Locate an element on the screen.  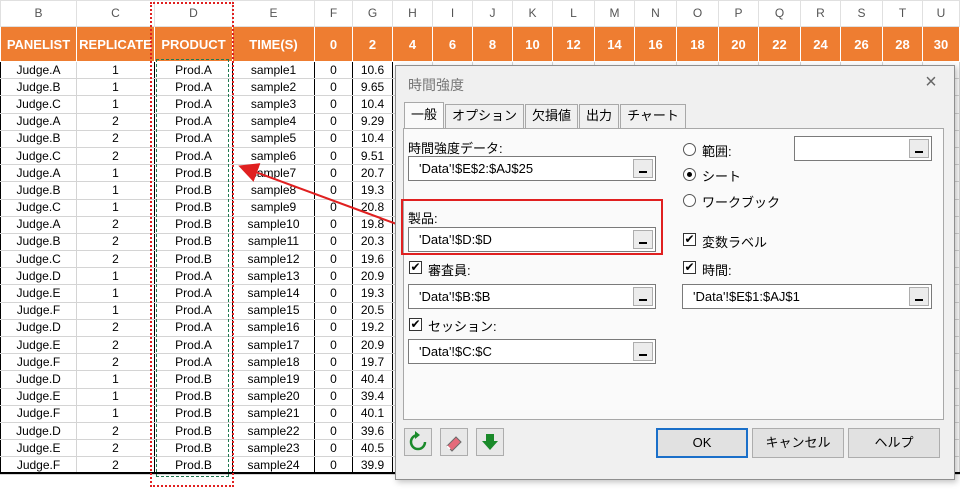
tab-output: 出力 is located at coordinates (599, 116).